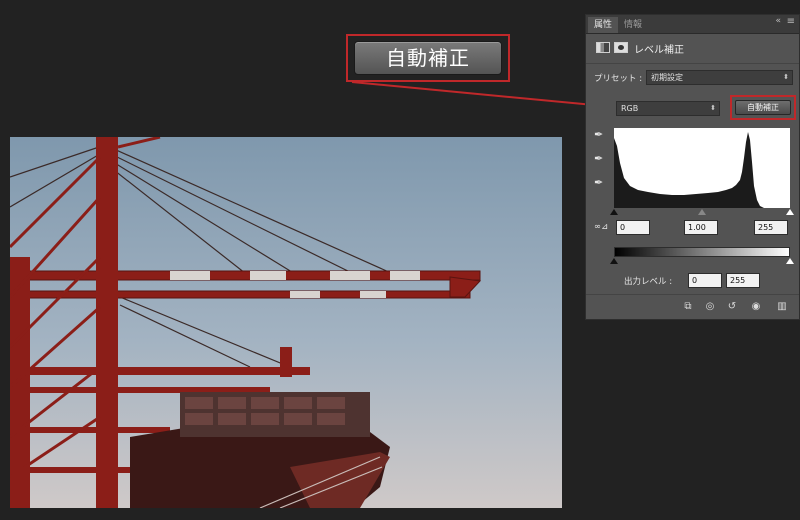 The width and height of the screenshot is (800, 520). I want to click on clip-to-layer-icon: ⧉, so click(688, 307).